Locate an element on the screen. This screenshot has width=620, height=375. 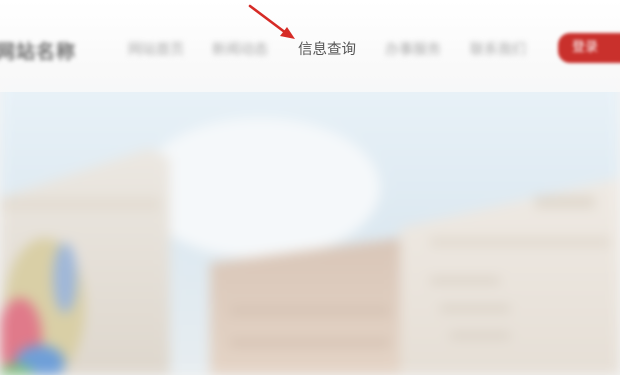
nav-item-1: 网站首页 is located at coordinates (156, 50).